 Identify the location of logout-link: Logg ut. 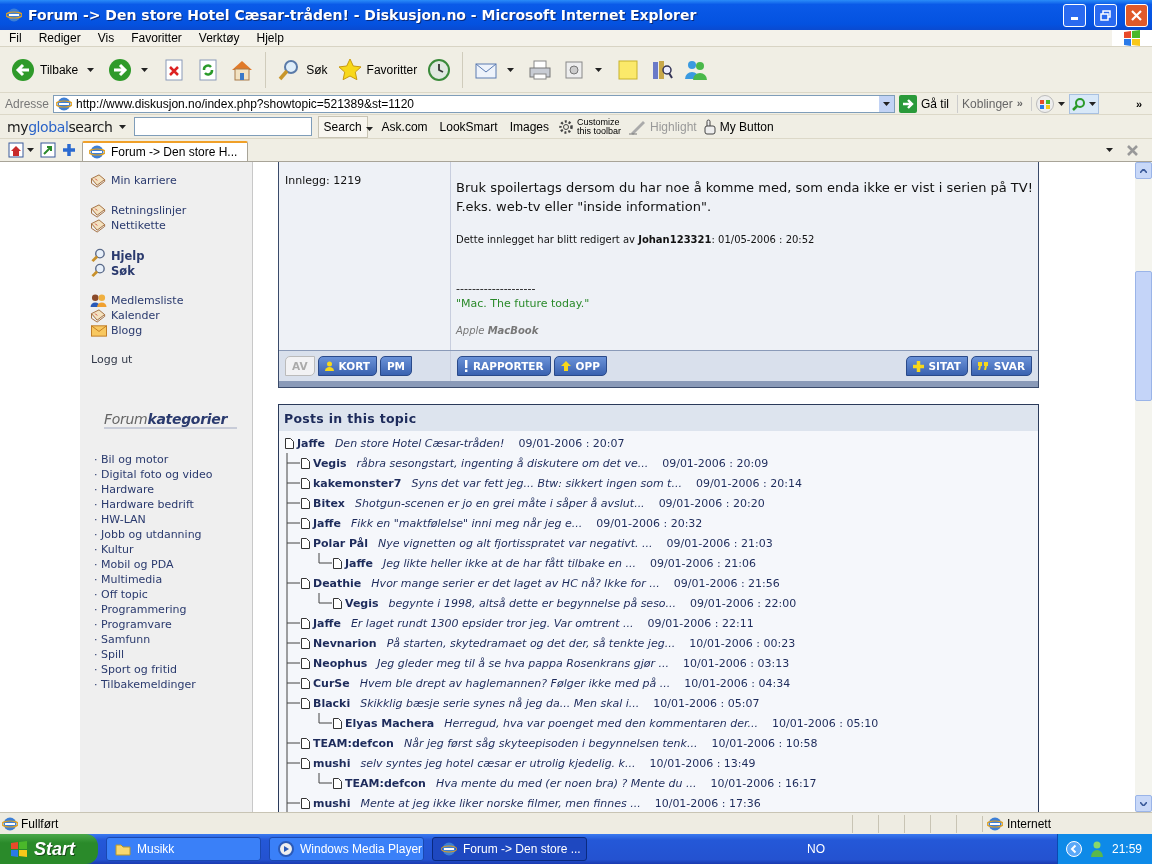
(112, 359).